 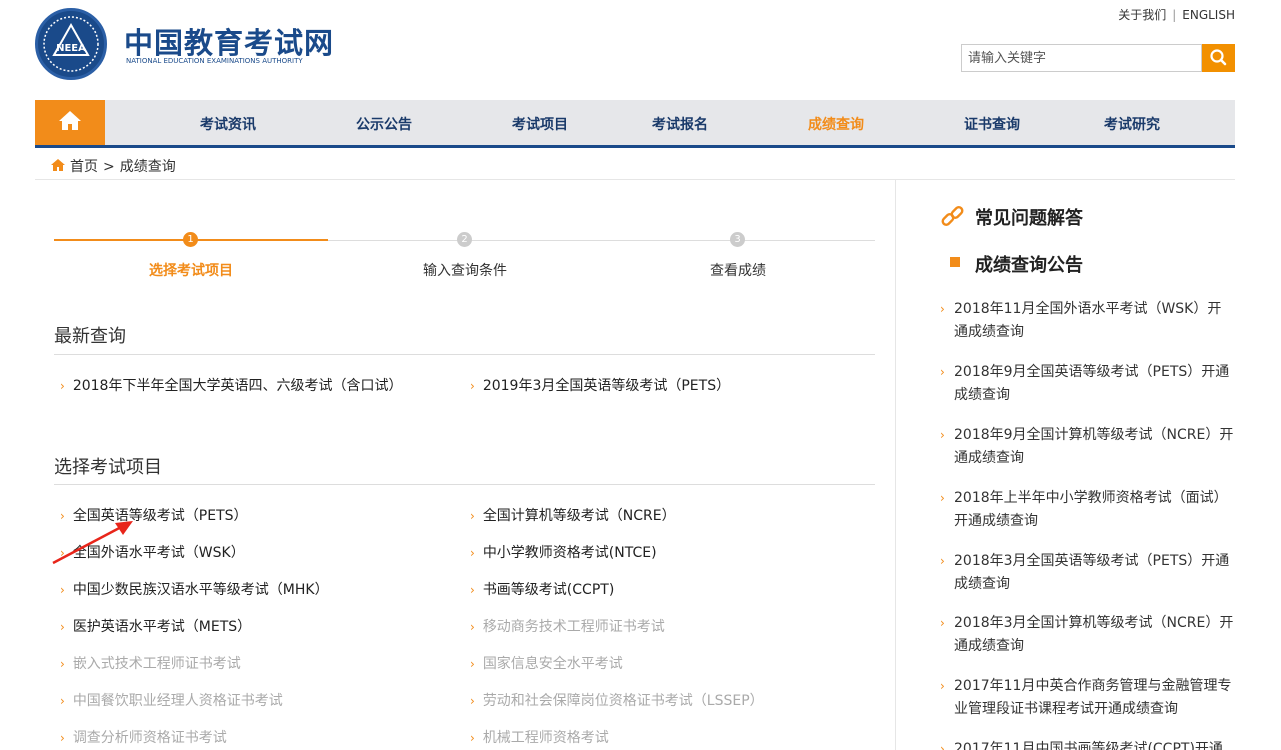 I want to click on exam-item-survey-analyst: › 调查分析师资格证书考试, so click(x=143, y=738).